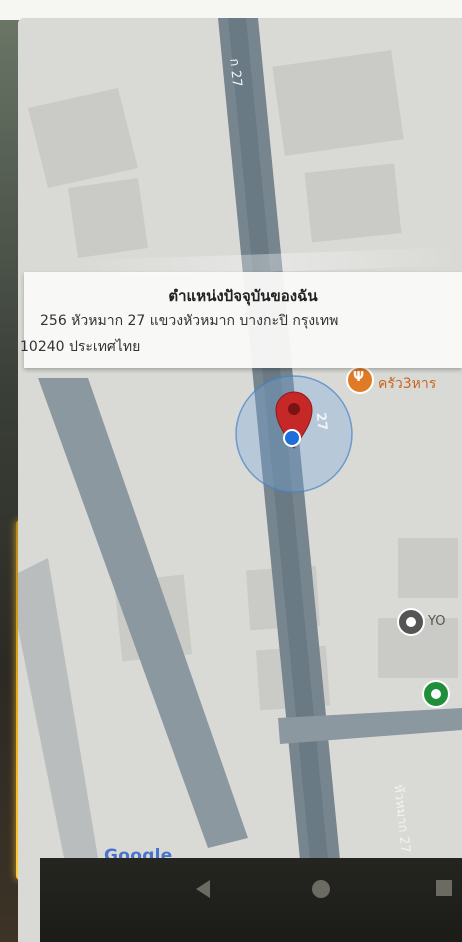 The width and height of the screenshot is (462, 942). I want to click on fork-knife-icon: Ψ, so click(358, 377).